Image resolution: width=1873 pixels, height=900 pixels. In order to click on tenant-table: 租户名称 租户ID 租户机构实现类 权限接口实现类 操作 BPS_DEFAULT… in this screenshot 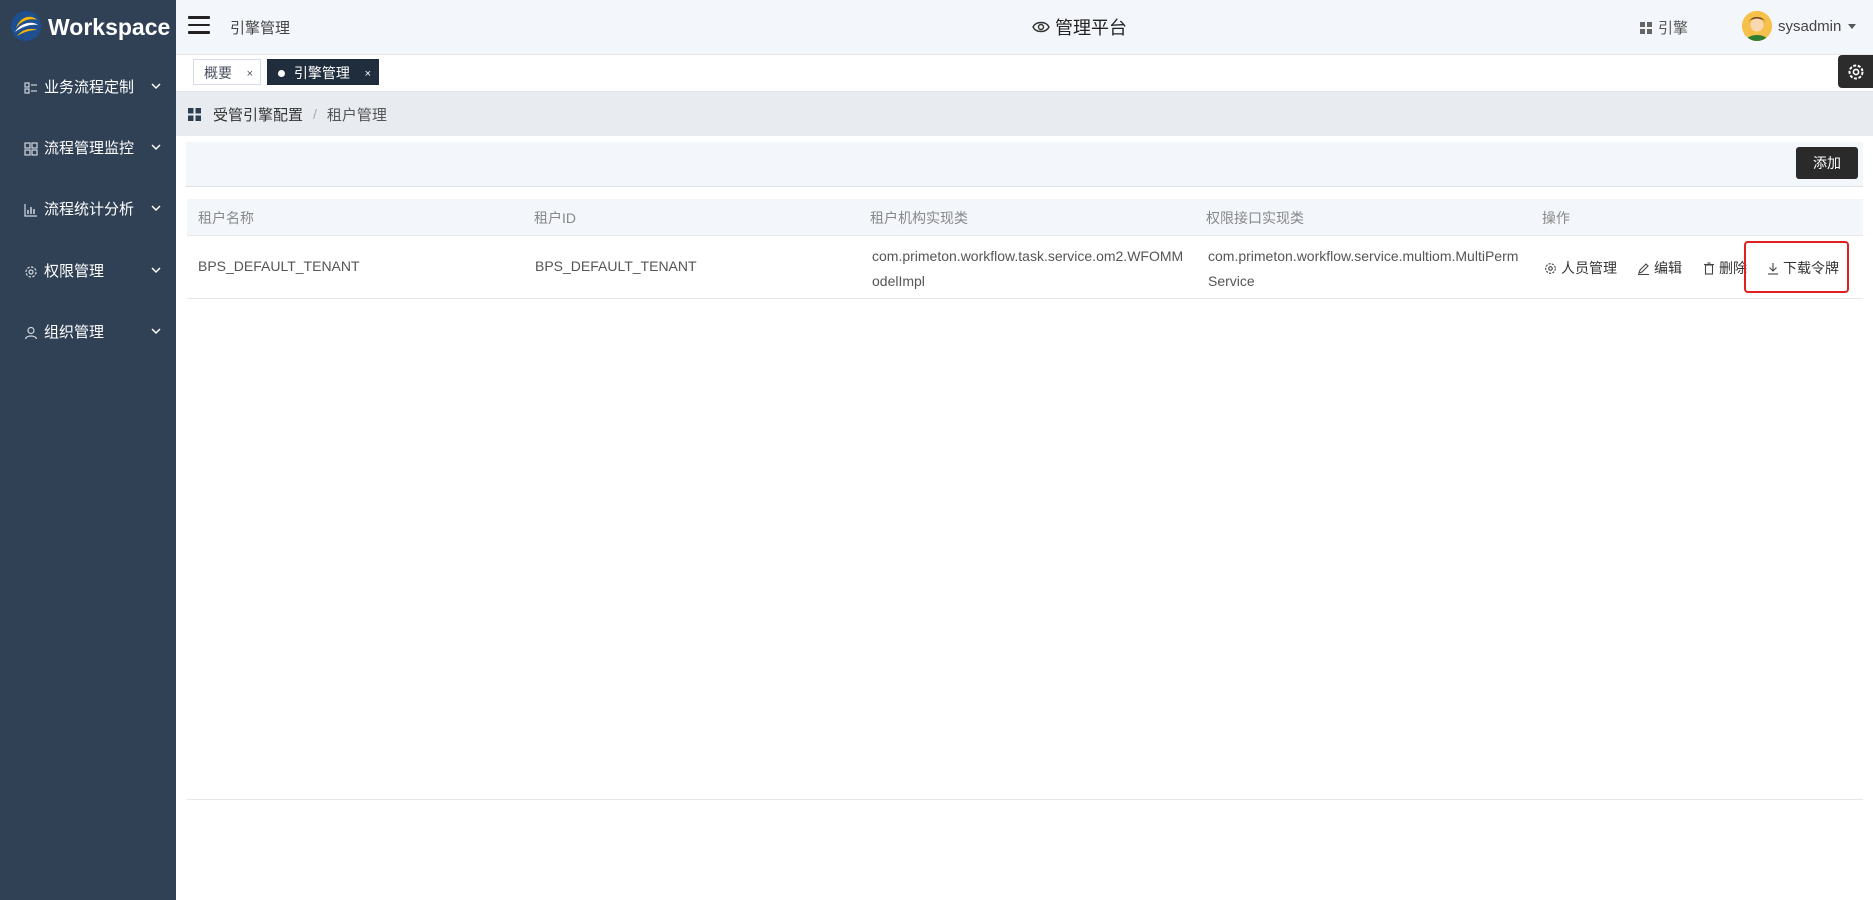, I will do `click(1025, 249)`.